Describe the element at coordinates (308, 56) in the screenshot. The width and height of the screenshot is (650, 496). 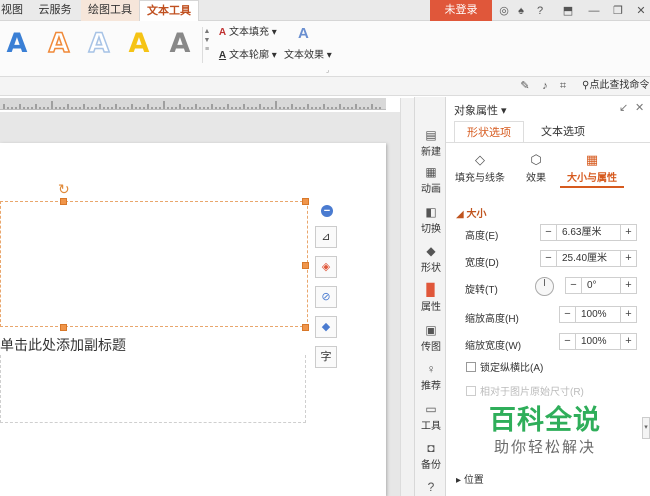
I see `text-effect-button: 文本效果 ▾` at that location.